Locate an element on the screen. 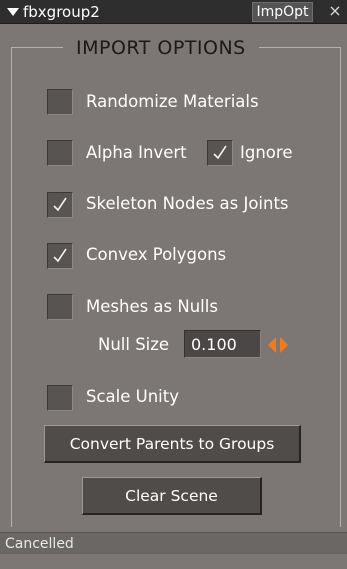 This screenshot has height=569, width=347. title-bar: fbxgroup2 ImpOpt × is located at coordinates (173, 12).